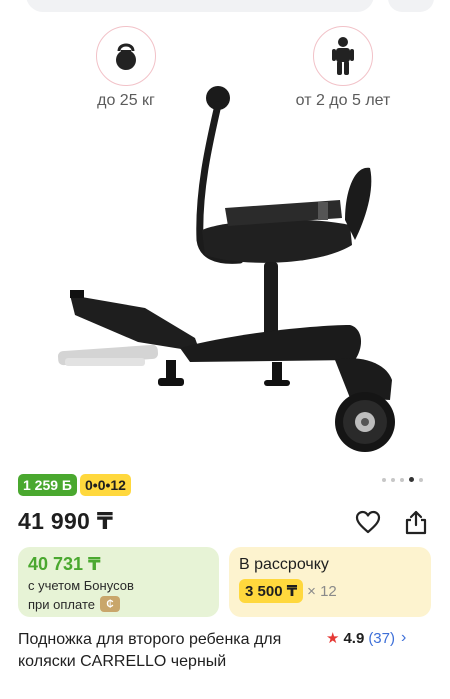 This screenshot has height=699, width=450. I want to click on rating-link: ★ 4.9 (37) ›, so click(366, 638).